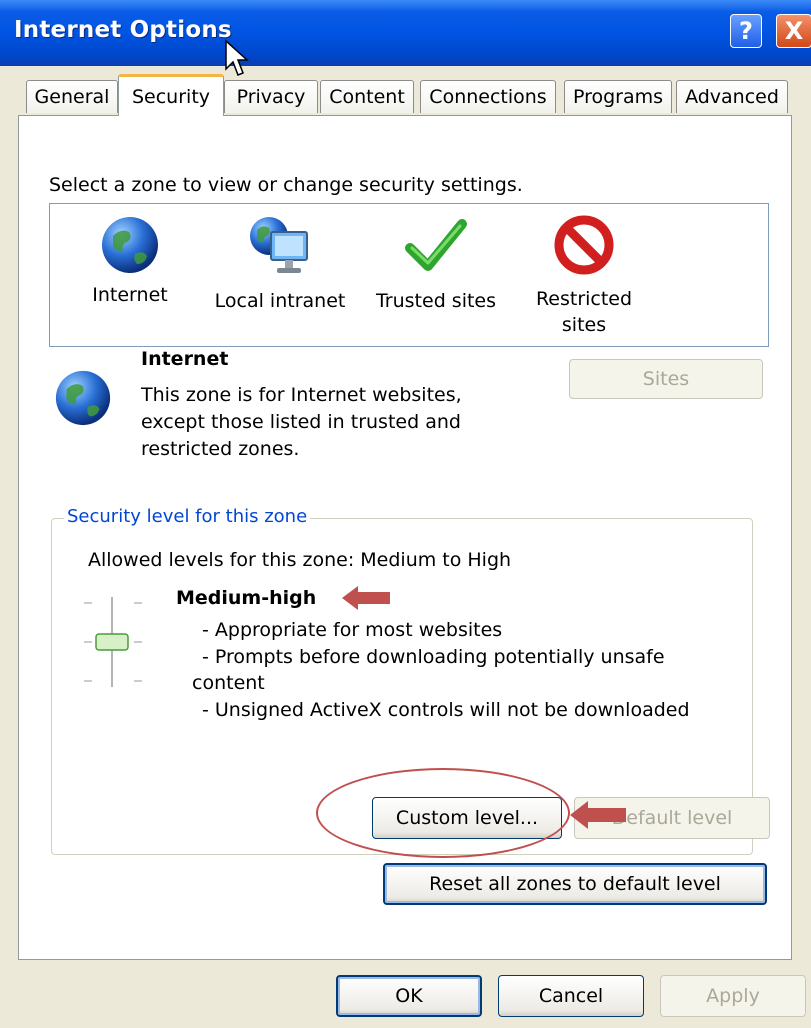 This screenshot has width=811, height=1028. What do you see at coordinates (584, 276) in the screenshot?
I see `zone-restricted-sites: Restricted sites` at bounding box center [584, 276].